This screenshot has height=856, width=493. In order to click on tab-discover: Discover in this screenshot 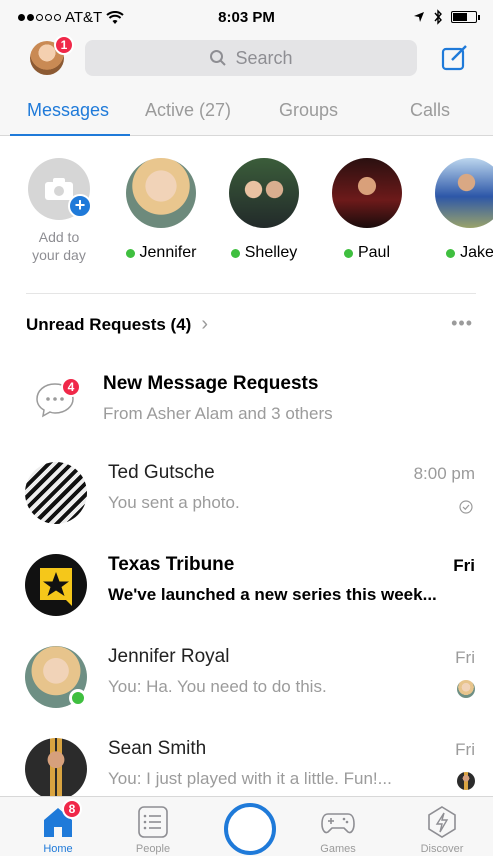, I will do `click(442, 830)`.